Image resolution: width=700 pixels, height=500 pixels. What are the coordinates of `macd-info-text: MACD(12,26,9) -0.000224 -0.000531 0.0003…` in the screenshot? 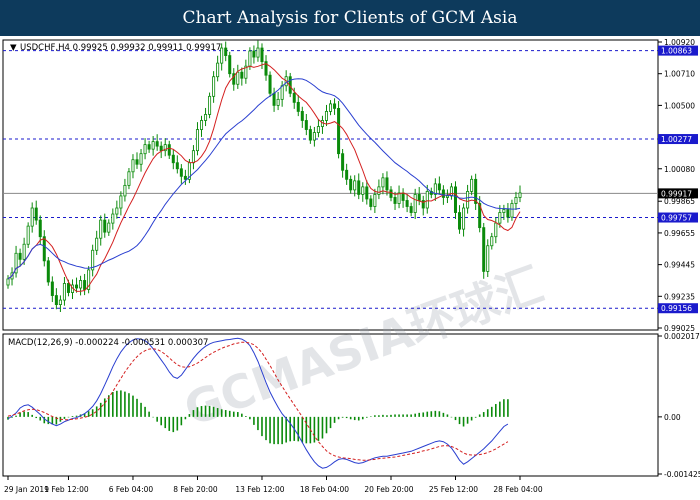 It's located at (108, 343).